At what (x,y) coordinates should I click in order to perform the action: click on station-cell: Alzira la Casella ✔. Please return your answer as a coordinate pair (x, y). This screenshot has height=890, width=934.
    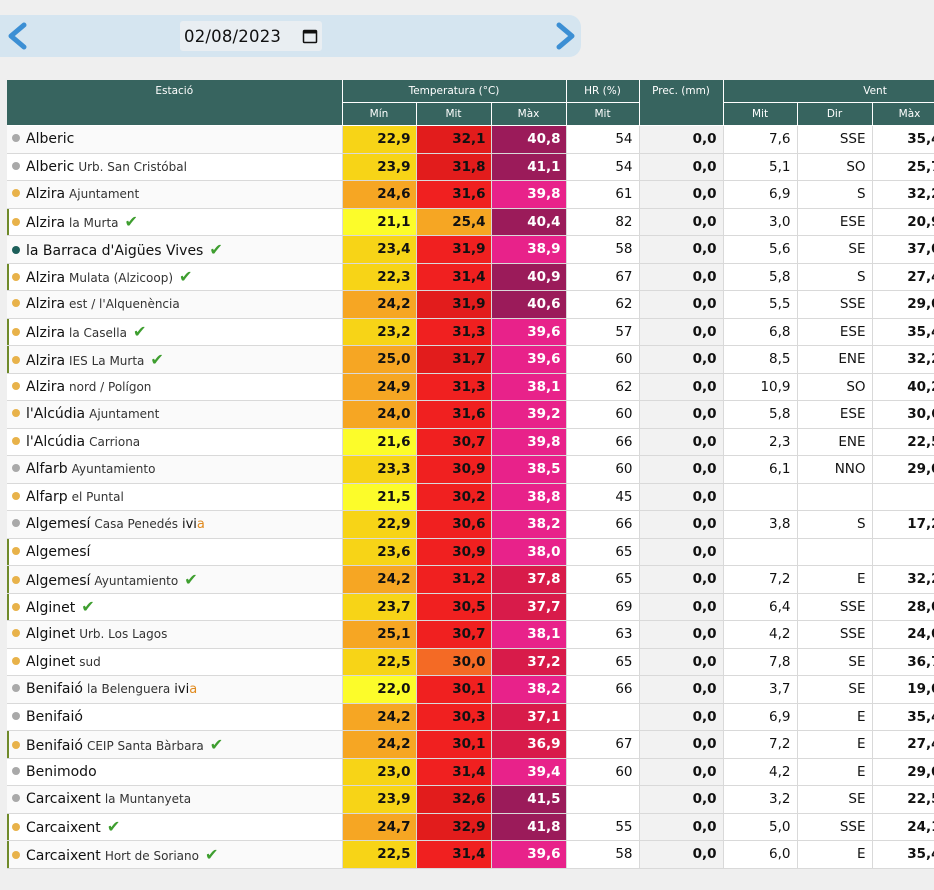
    Looking at the image, I should click on (175, 332).